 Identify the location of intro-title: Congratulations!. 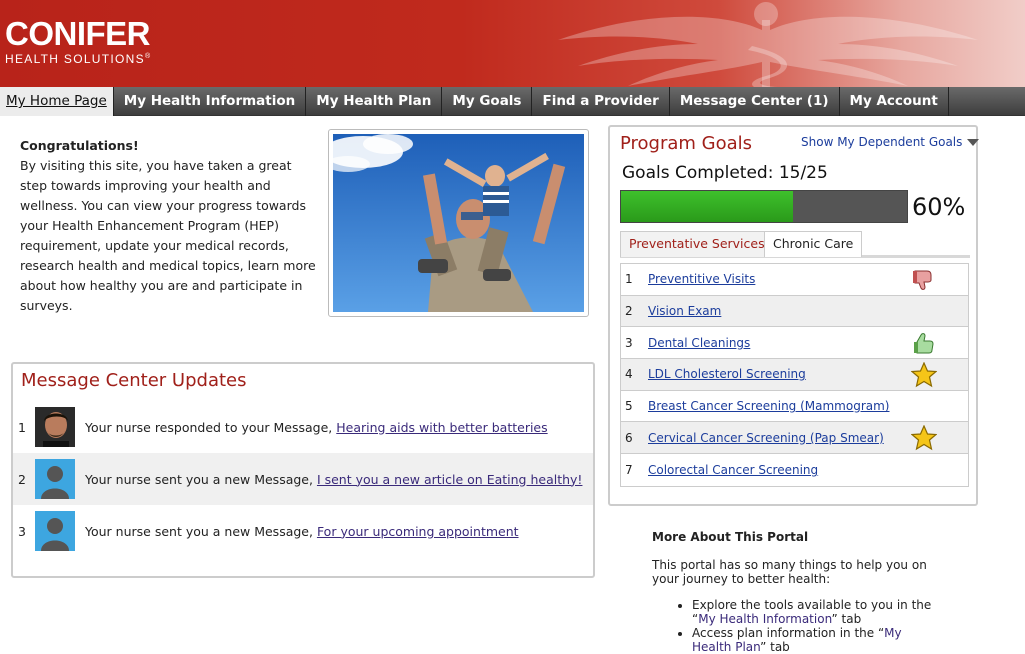
(79, 145).